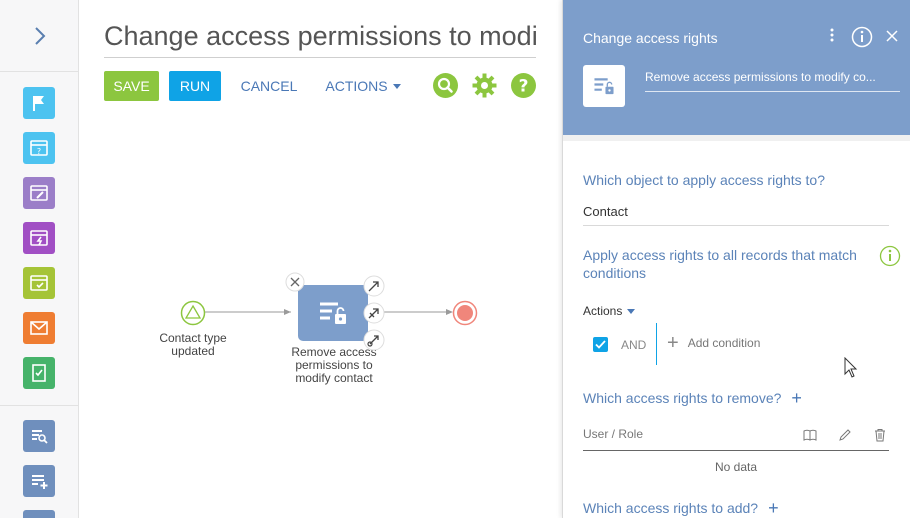  What do you see at coordinates (484, 85) in the screenshot?
I see `gear-icon` at bounding box center [484, 85].